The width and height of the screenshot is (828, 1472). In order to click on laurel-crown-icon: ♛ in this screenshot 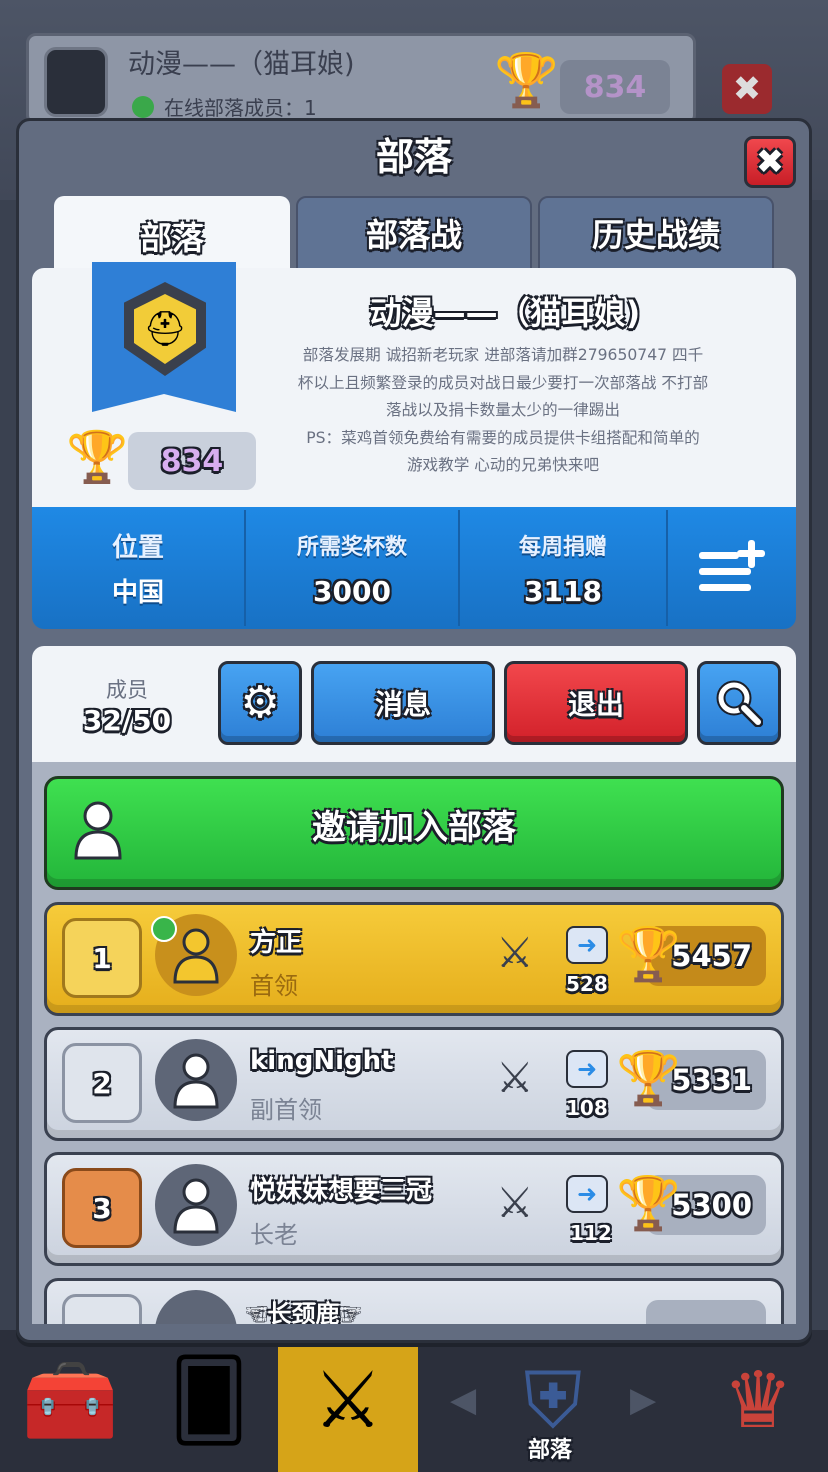, I will do `click(758, 1401)`.